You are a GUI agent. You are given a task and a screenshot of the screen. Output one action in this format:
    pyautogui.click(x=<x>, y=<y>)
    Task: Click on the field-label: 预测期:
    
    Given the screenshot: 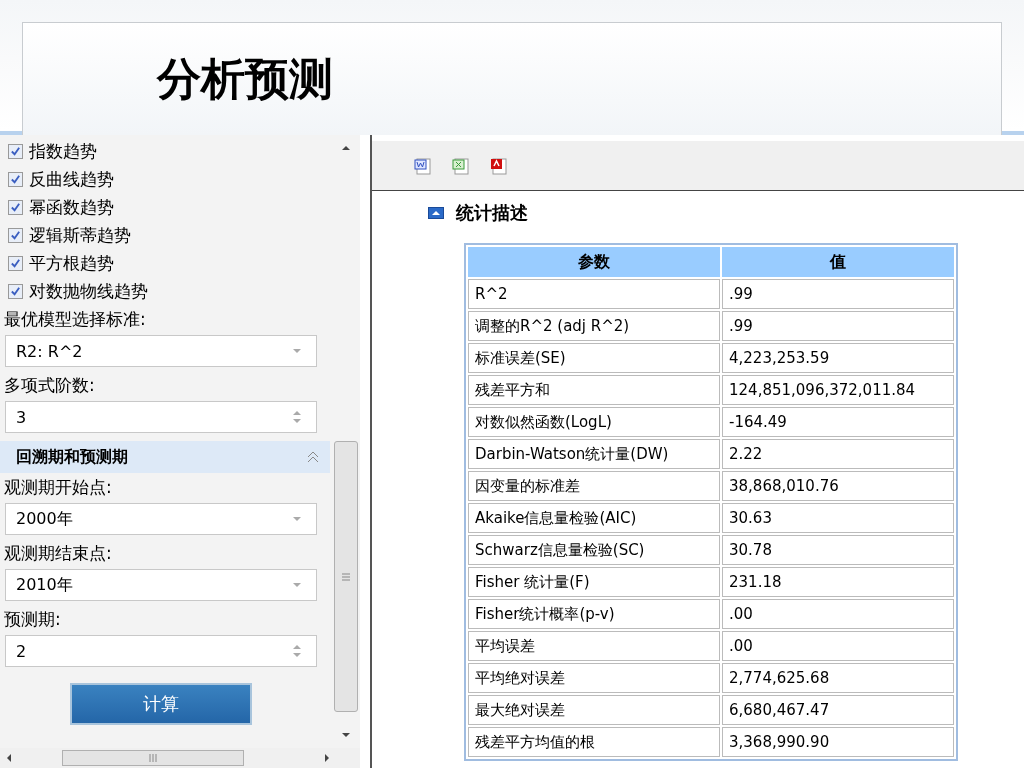 What is the action you would take?
    pyautogui.click(x=33, y=619)
    